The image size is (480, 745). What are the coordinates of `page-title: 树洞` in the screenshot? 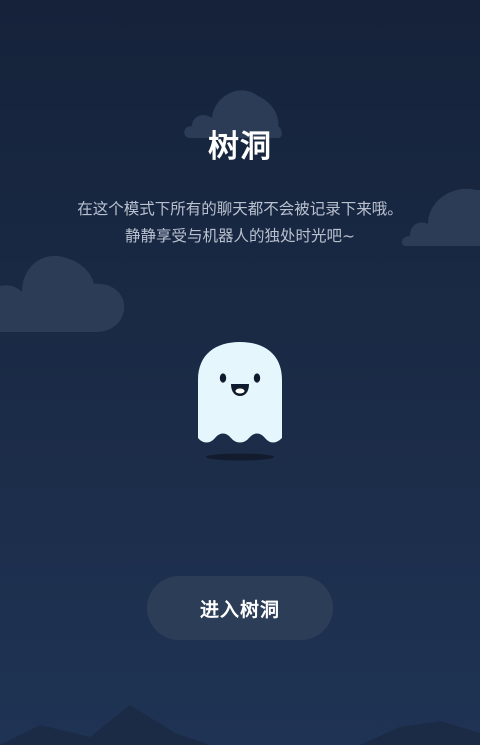 It's located at (240, 147).